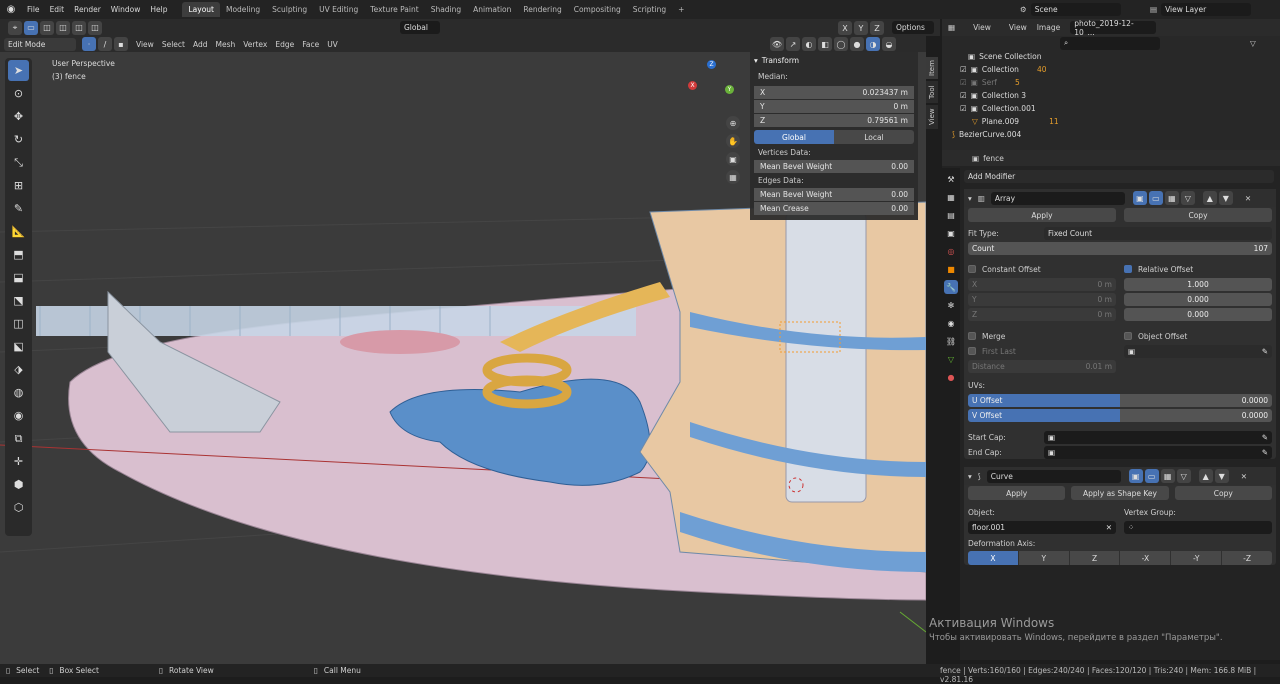  Describe the element at coordinates (1120, 493) in the screenshot. I see `apply-shape-key-button: Apply as Shape Key` at that location.